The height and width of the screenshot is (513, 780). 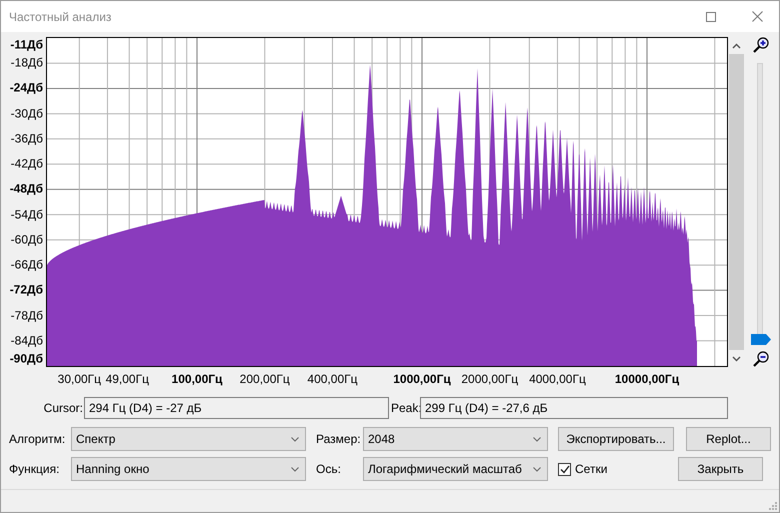 What do you see at coordinates (455, 469) in the screenshot?
I see `axis-dropdown: Логарифмический масштаб` at bounding box center [455, 469].